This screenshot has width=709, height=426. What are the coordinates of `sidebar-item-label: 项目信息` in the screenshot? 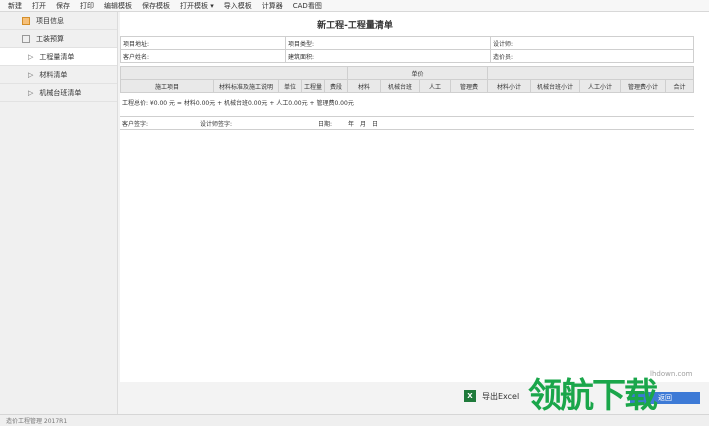 It's located at (50, 20).